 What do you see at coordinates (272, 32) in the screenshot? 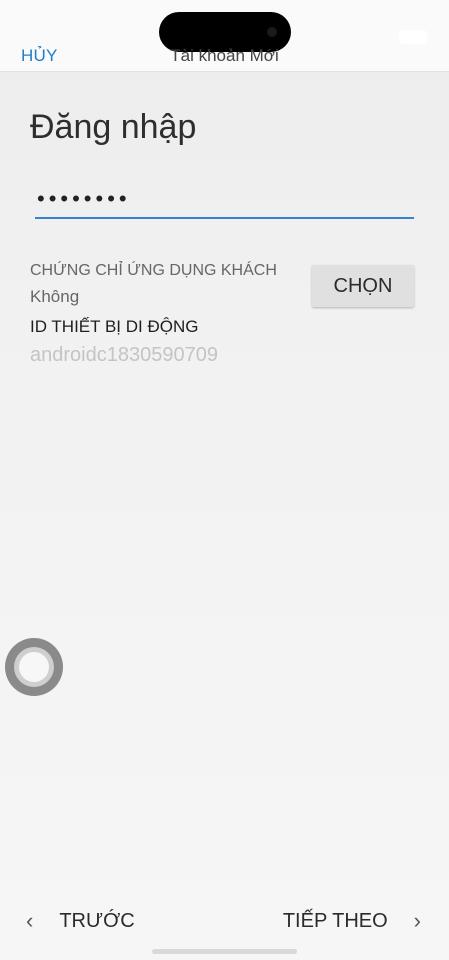
I see `camera-icon` at bounding box center [272, 32].